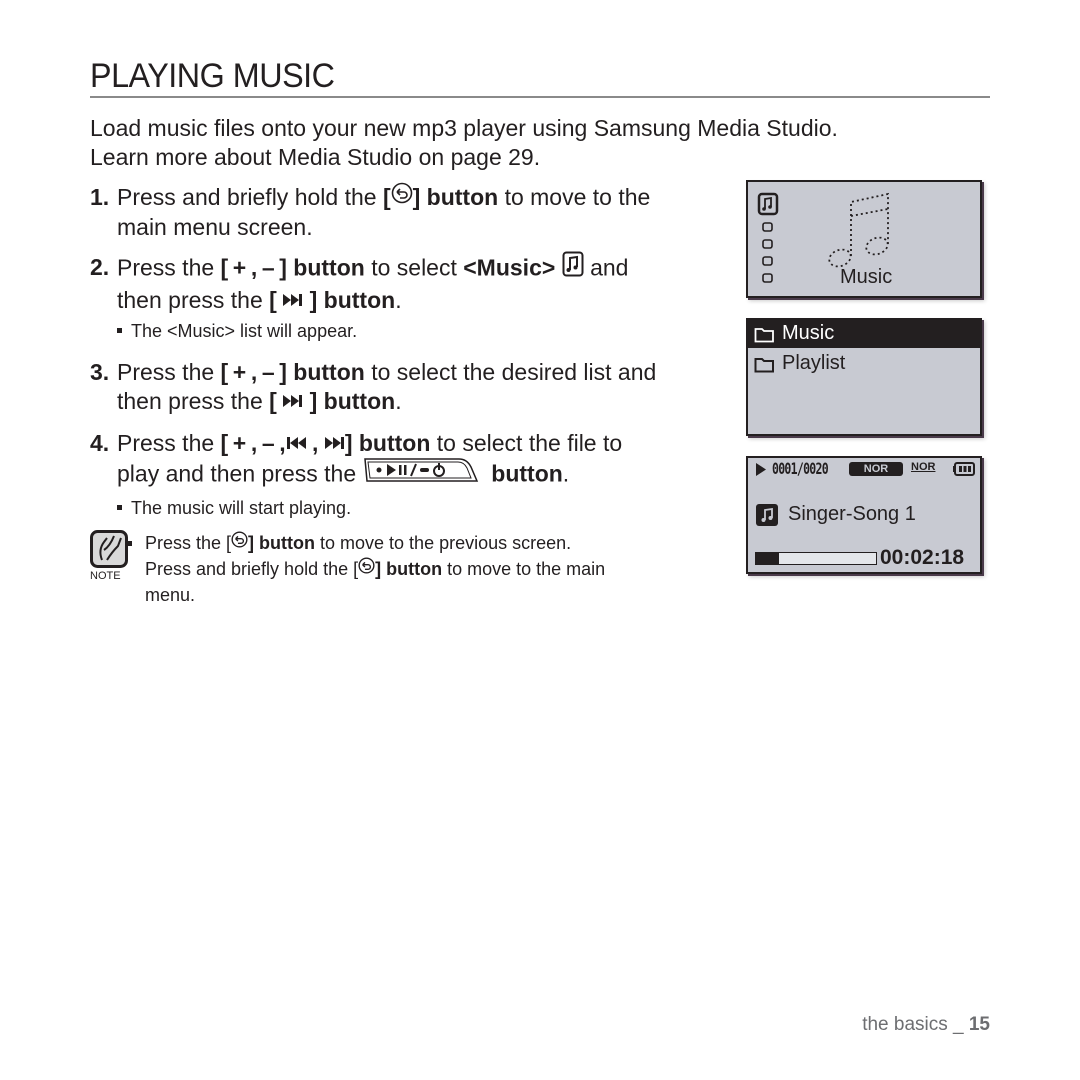  What do you see at coordinates (767, 517) in the screenshot?
I see `song-icon` at bounding box center [767, 517].